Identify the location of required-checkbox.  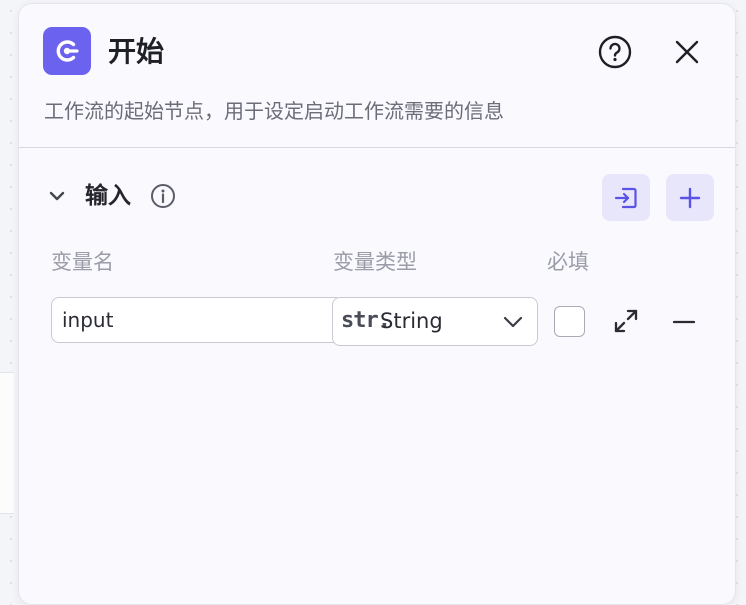
(569, 321).